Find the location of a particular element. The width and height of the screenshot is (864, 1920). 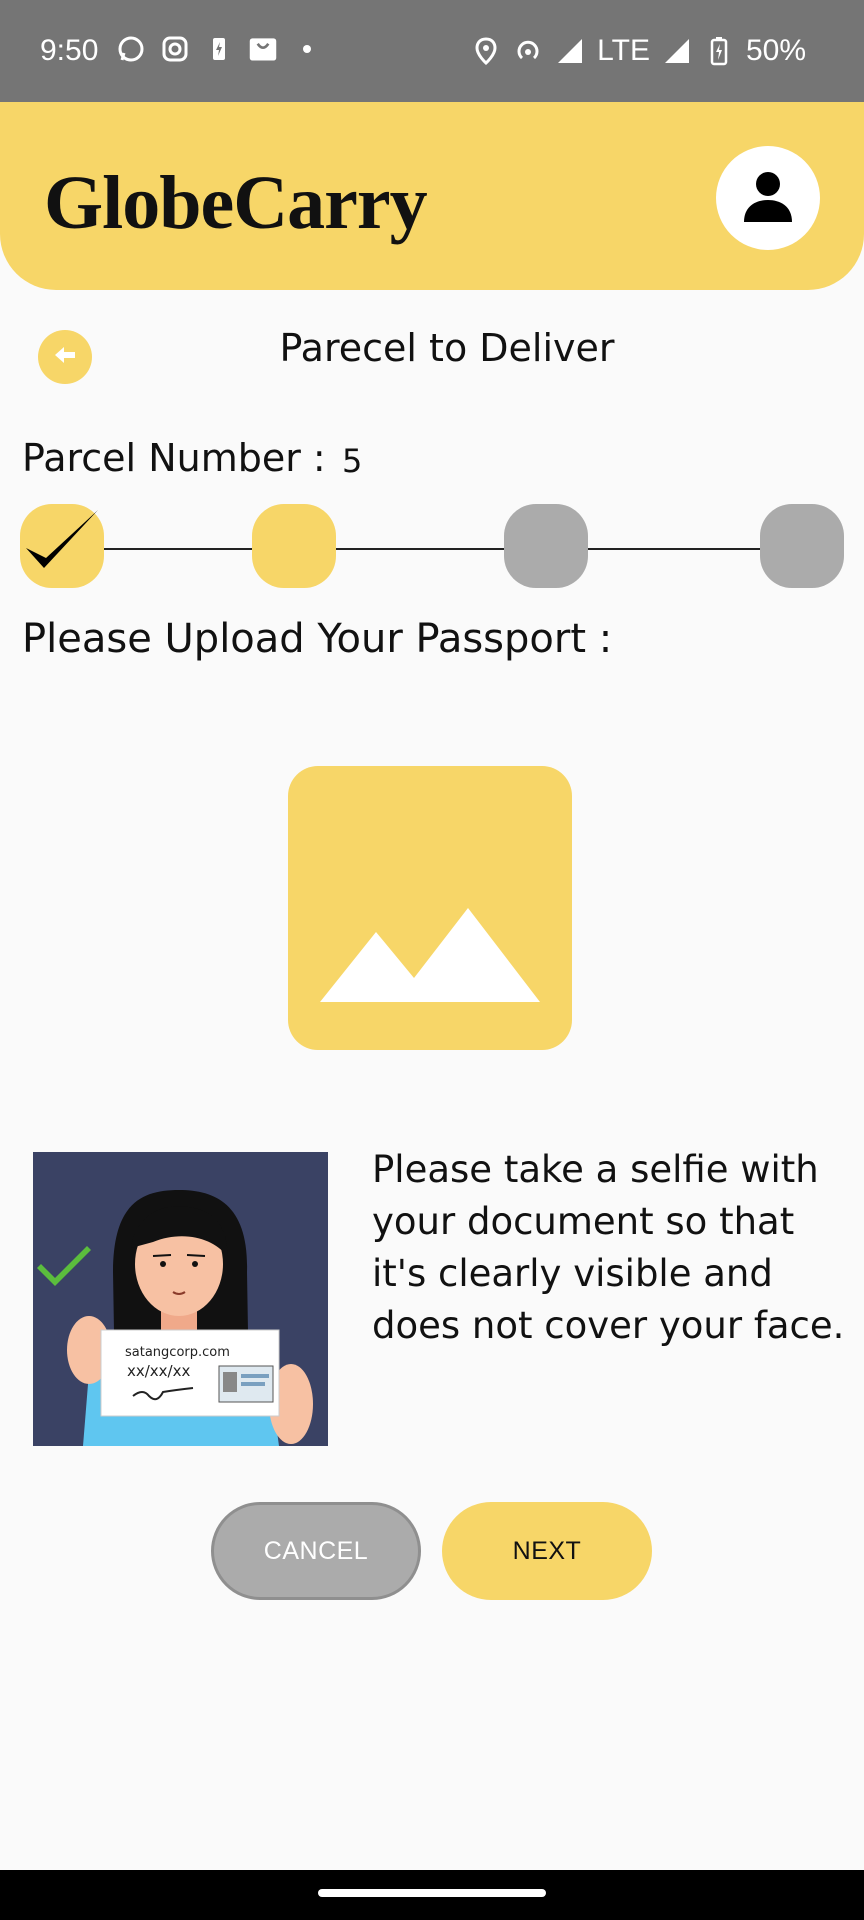

location-icon is located at coordinates (486, 51).